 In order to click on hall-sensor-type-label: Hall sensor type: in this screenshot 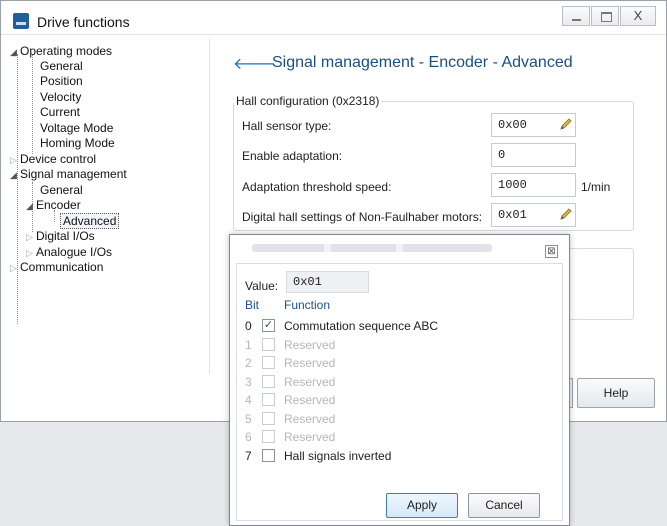, I will do `click(287, 126)`.